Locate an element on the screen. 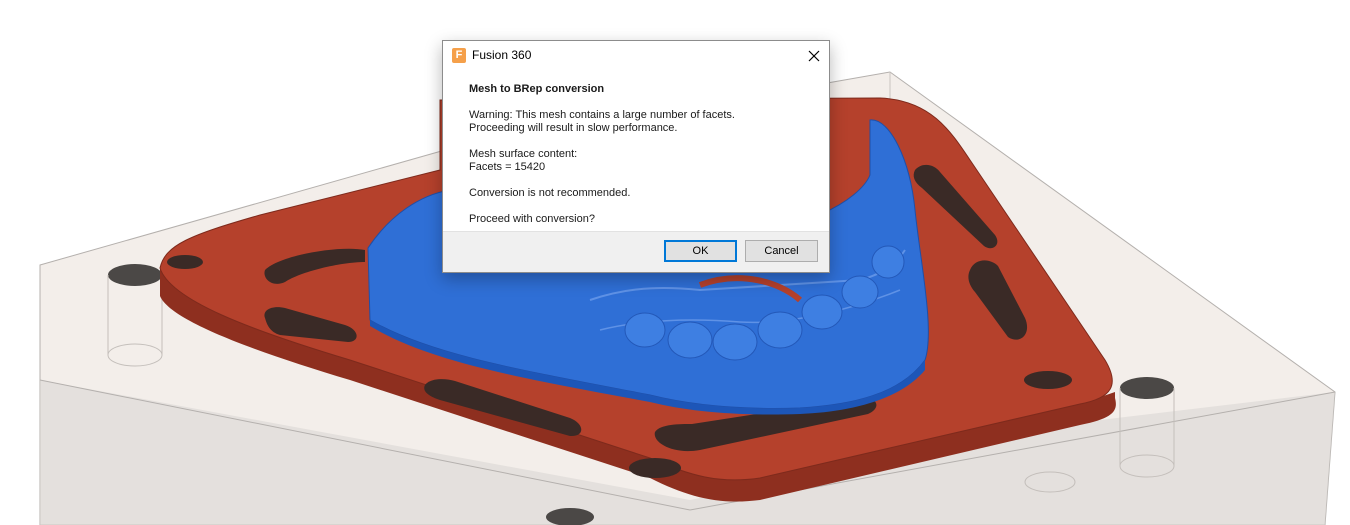 The width and height of the screenshot is (1350, 525). close-button is located at coordinates (814, 56).